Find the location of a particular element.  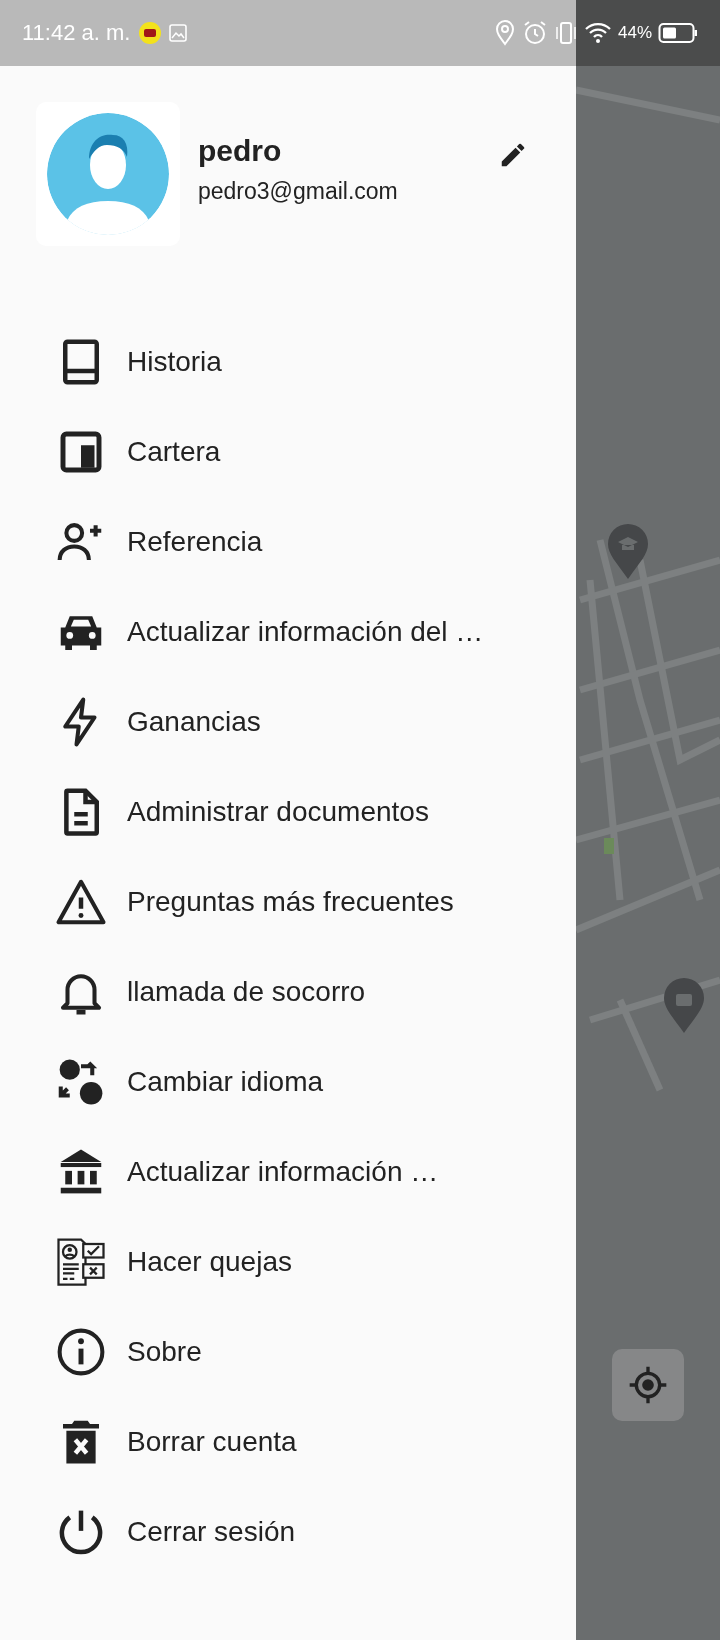

map-pin-icon is located at coordinates (628, 552).